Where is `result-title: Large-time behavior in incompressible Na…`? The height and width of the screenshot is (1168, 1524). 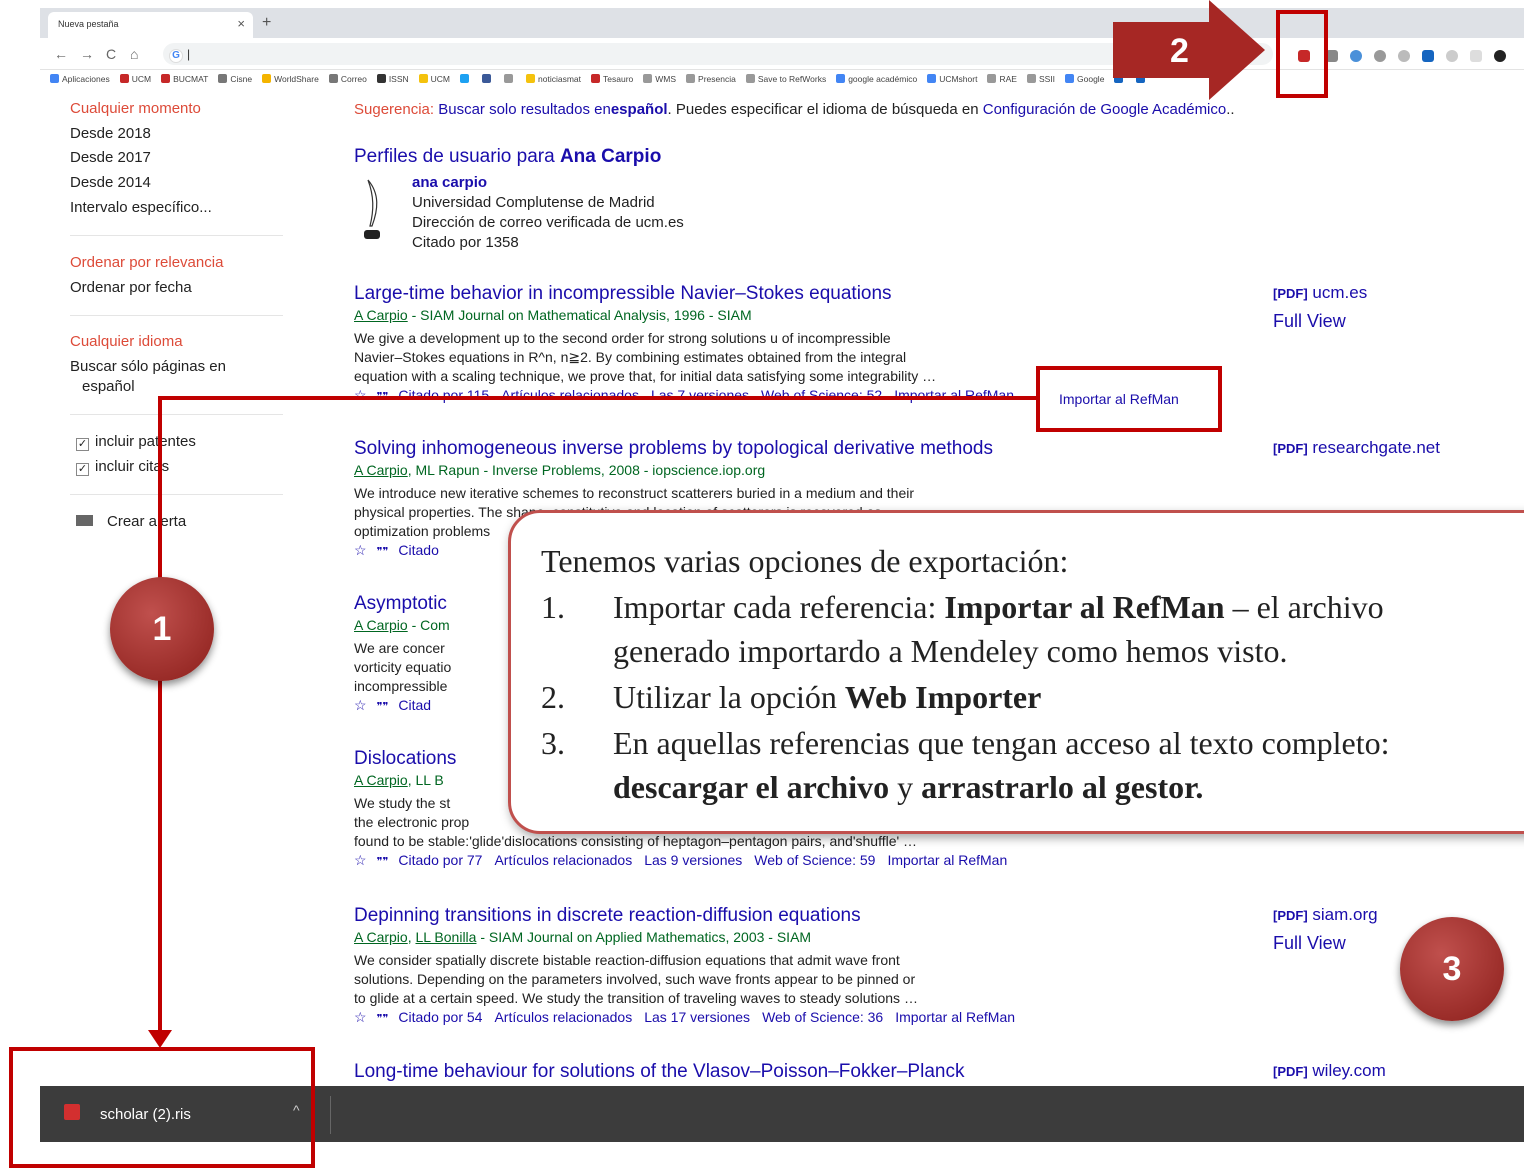 result-title: Large-time behavior in incompressible Na… is located at coordinates (623, 294).